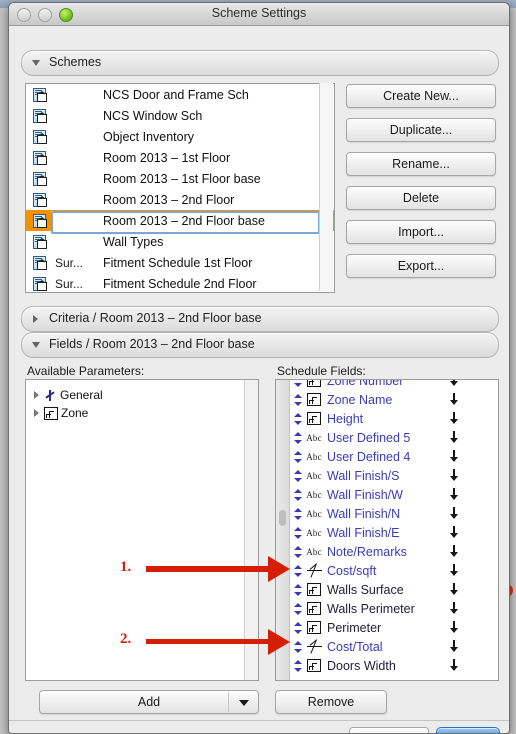 The height and width of the screenshot is (734, 516). Describe the element at coordinates (228, 702) in the screenshot. I see `add-button-divider` at that location.